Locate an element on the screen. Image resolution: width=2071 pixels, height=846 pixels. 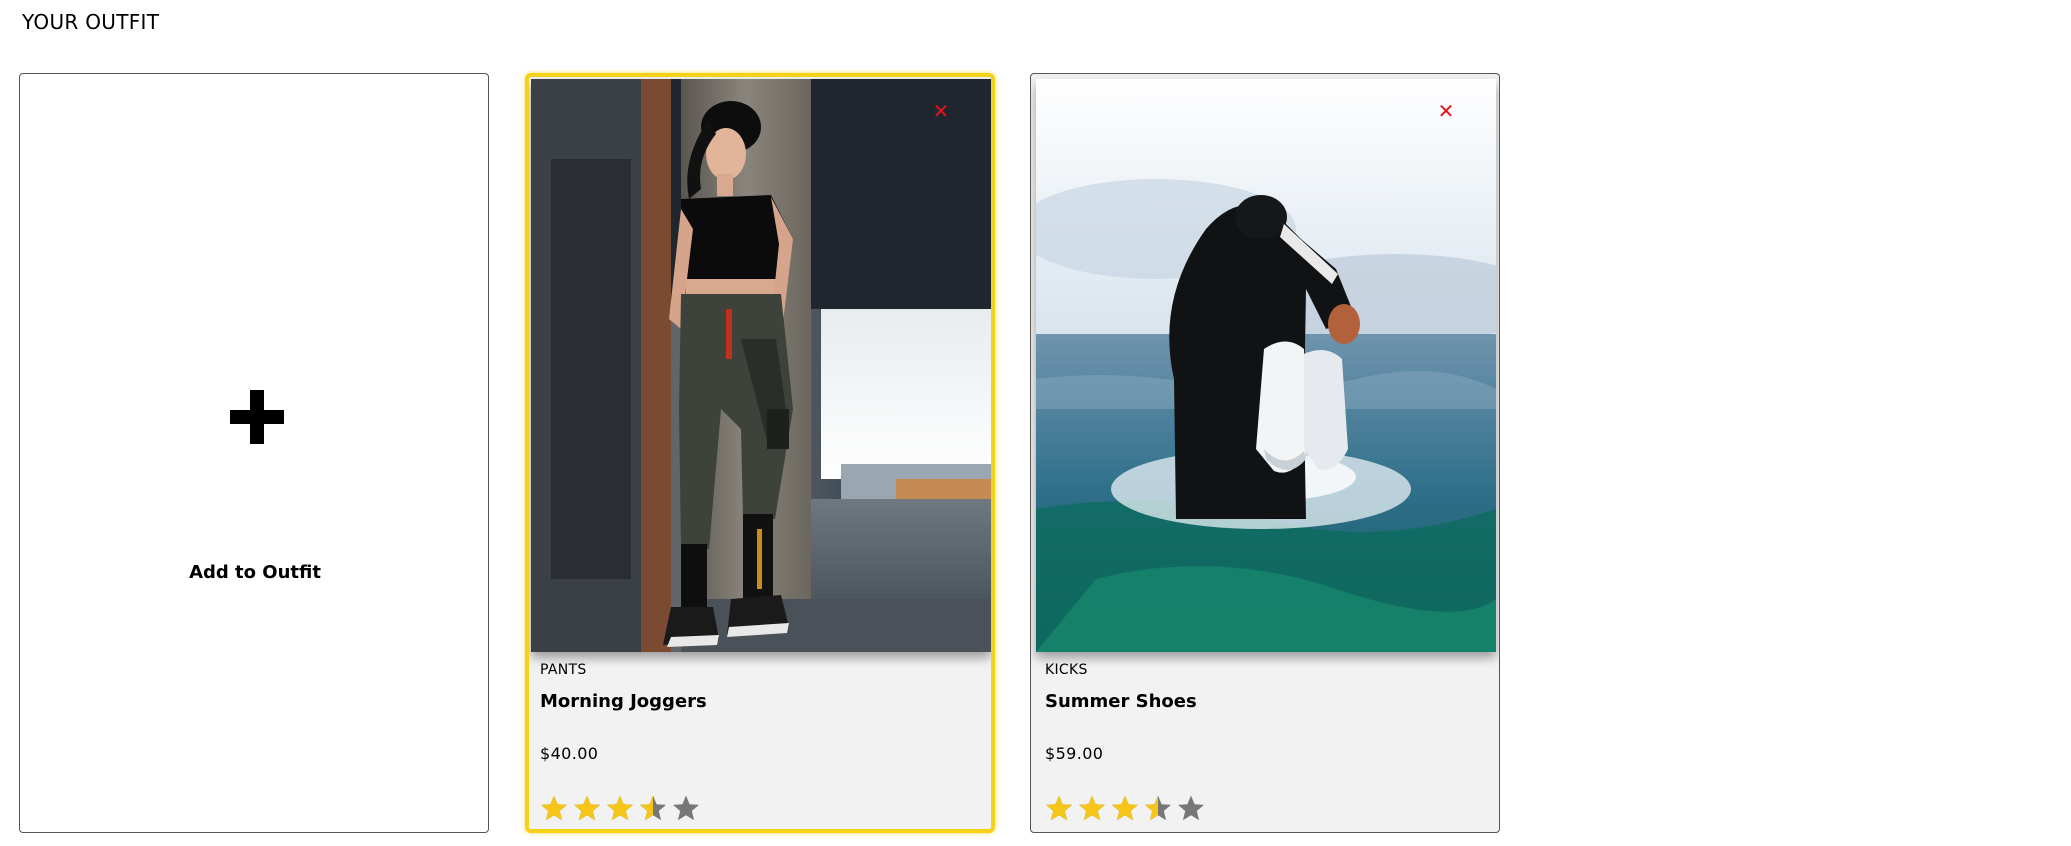
section-title: YOUR OUTFIT is located at coordinates (91, 22).